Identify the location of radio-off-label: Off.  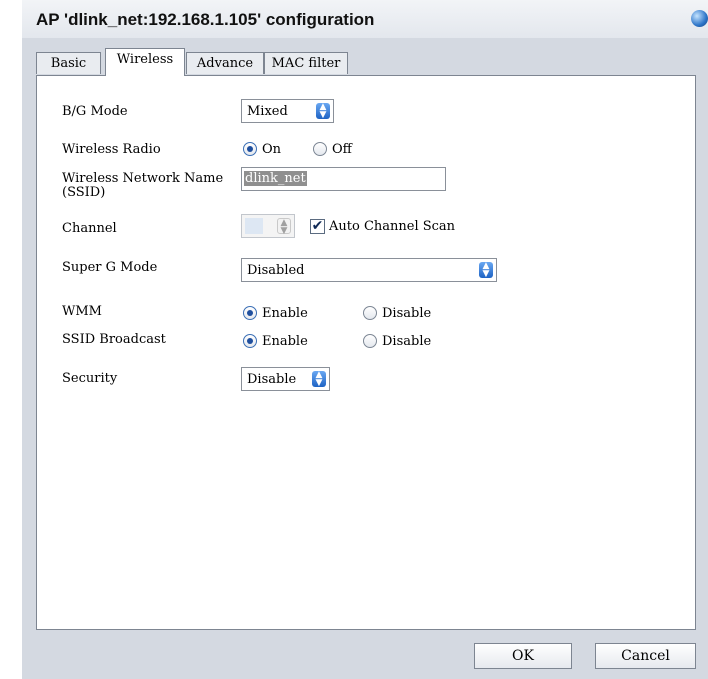
(342, 149).